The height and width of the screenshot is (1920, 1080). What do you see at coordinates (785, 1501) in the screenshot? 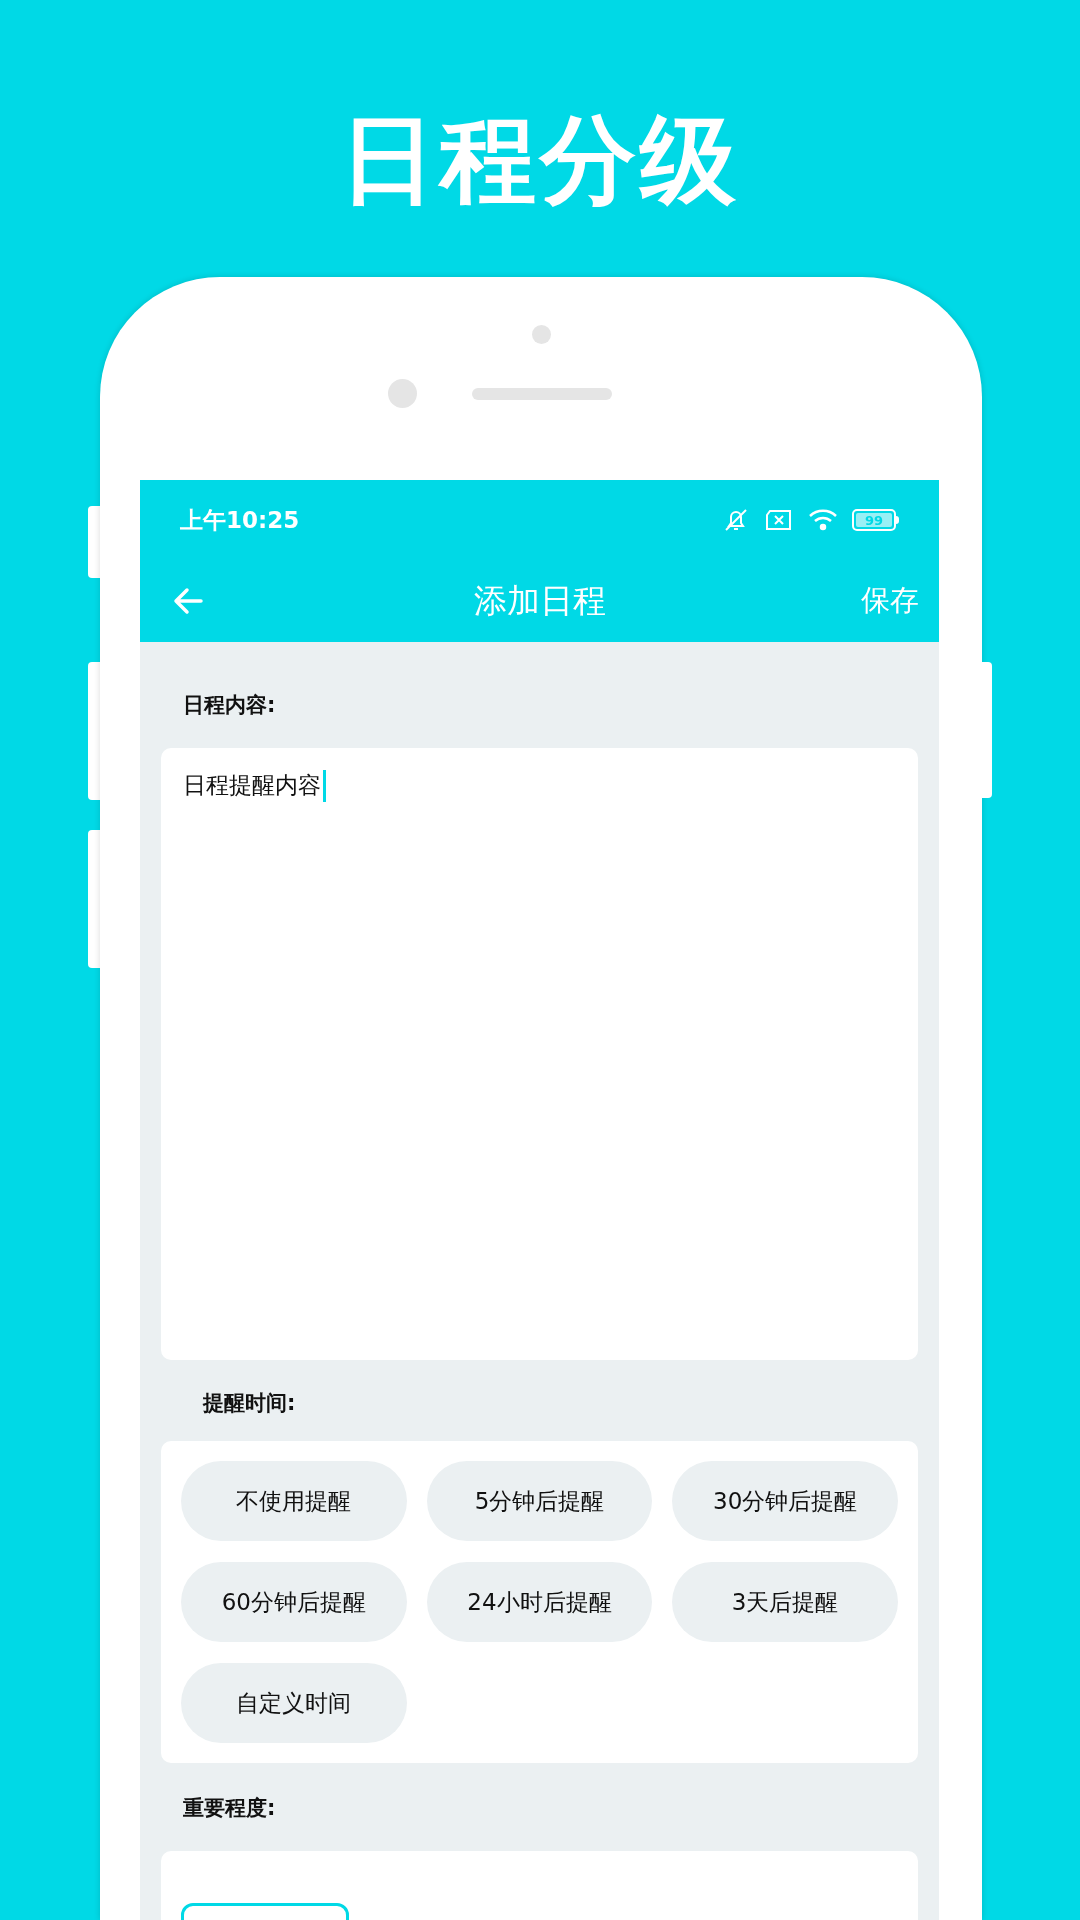
I see `reminder-option: 30分钟后提醒` at bounding box center [785, 1501].